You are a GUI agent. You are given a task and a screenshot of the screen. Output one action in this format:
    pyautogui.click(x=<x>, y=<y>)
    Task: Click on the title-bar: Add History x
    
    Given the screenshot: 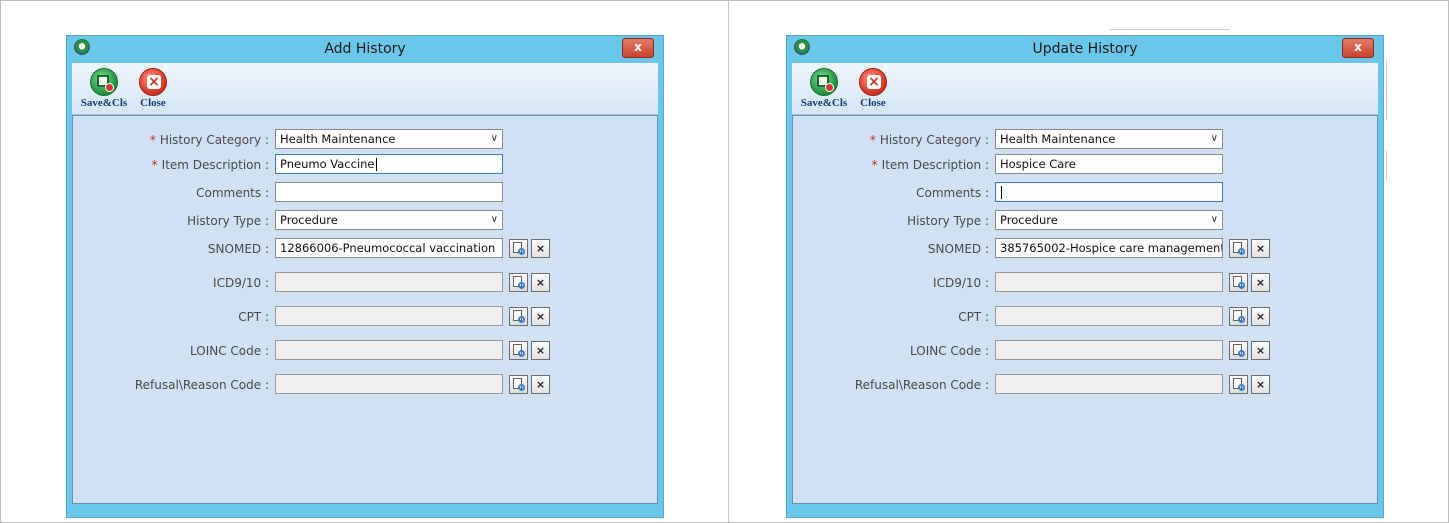 What is the action you would take?
    pyautogui.click(x=365, y=49)
    